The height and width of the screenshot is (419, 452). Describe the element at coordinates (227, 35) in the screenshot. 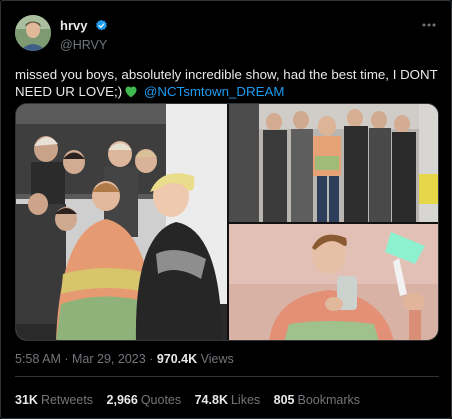

I see `tweet-header: hrvy @HRVY` at that location.